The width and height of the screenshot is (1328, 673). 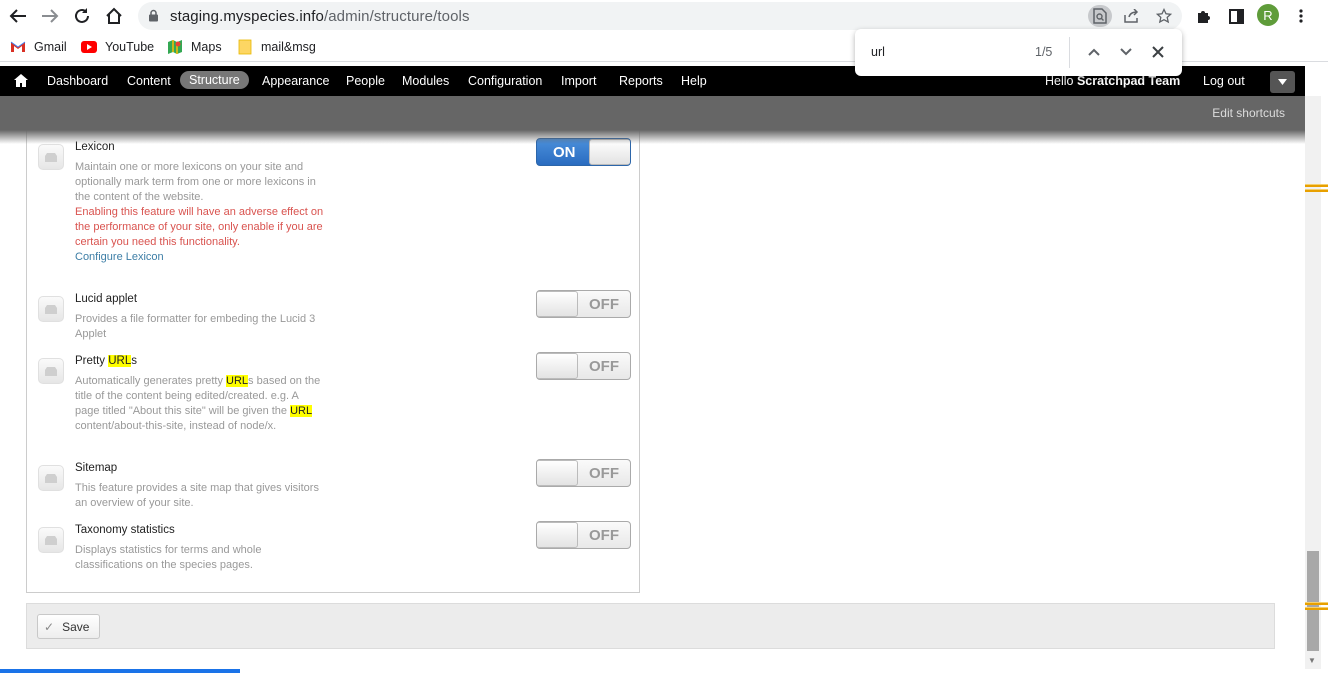 I want to click on admin-menu-help: Help, so click(x=694, y=81).